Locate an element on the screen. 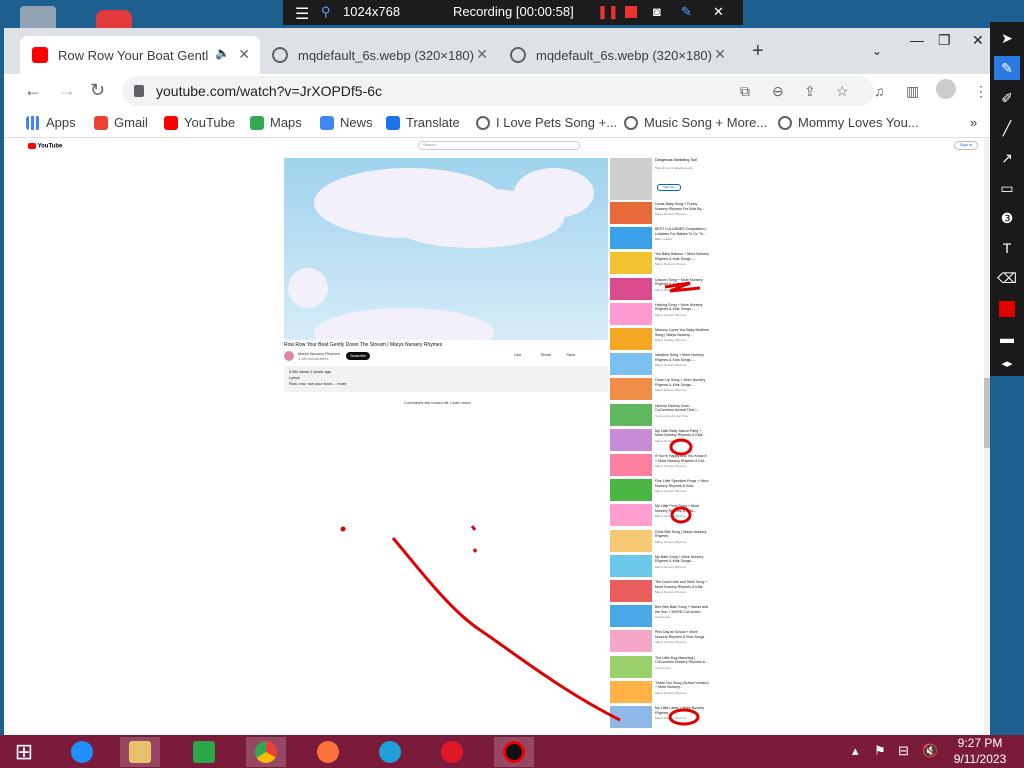 This screenshot has width=1024, height=768. recommended-title: Drink Milk Song | Marys Nursery Rhymes is located at coordinates (682, 534).